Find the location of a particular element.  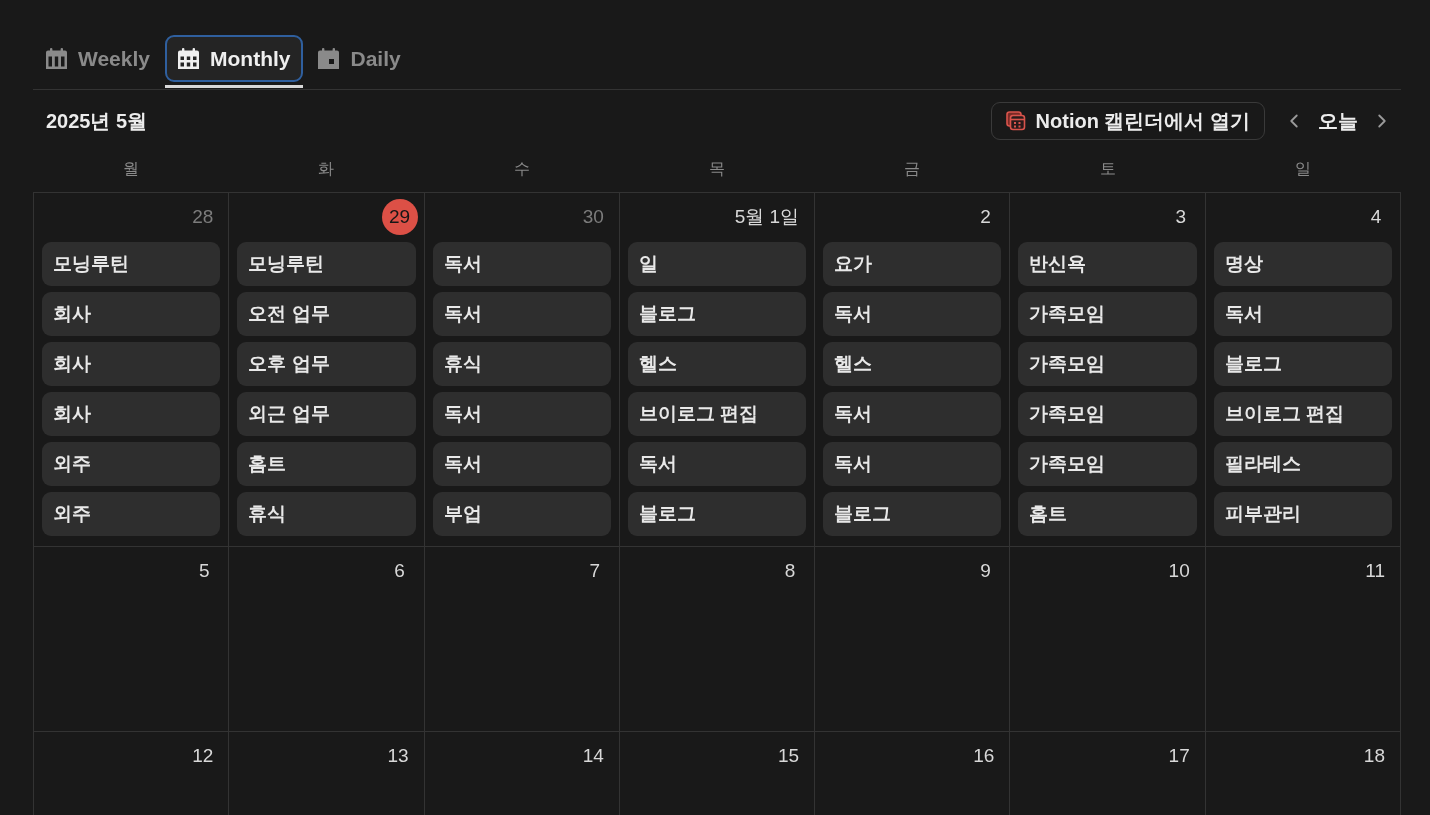

calendar-icon is located at coordinates (1015, 121).